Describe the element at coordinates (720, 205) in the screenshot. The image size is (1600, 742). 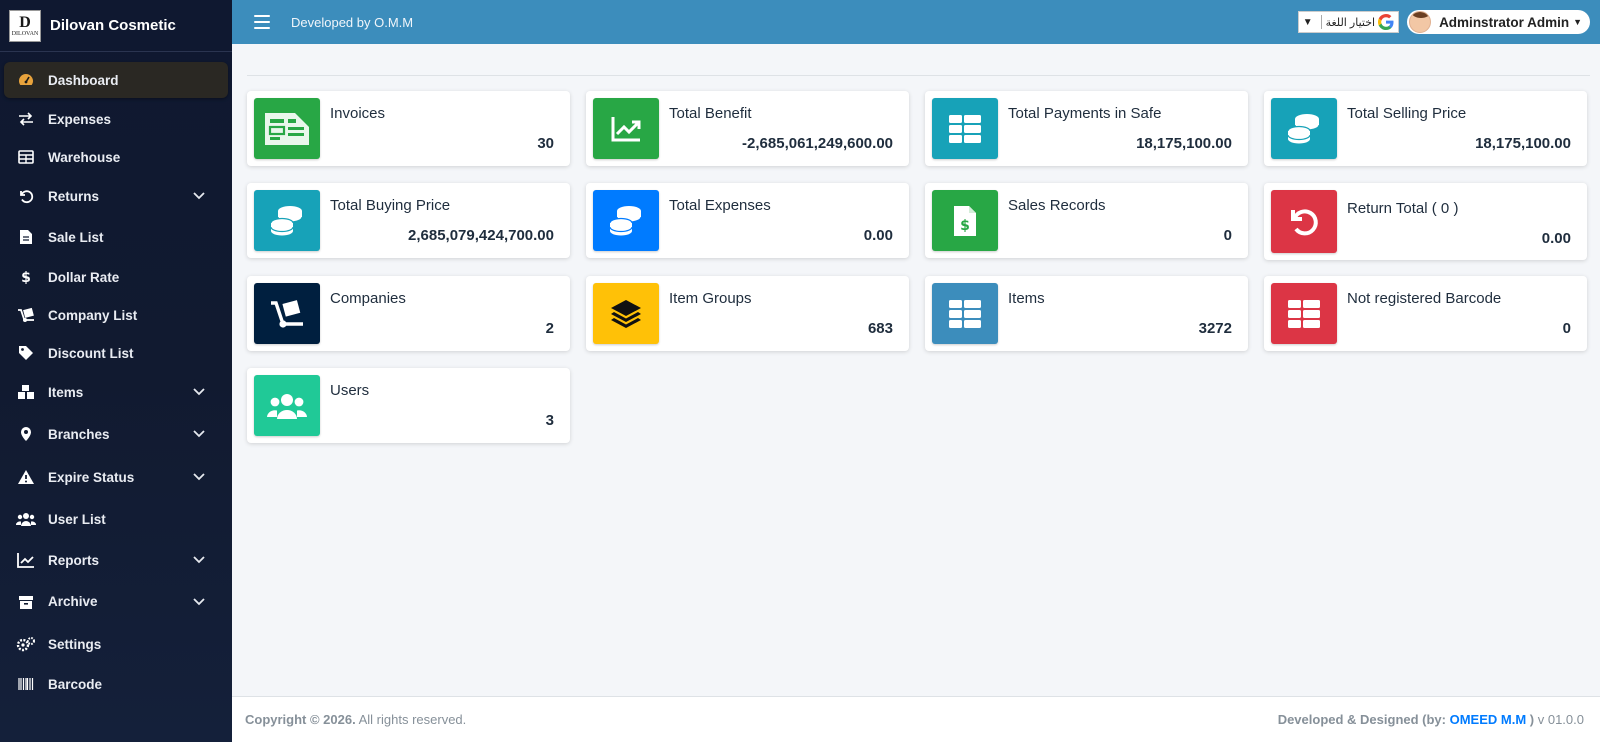
I see `info-box-title: Total Expenses` at that location.